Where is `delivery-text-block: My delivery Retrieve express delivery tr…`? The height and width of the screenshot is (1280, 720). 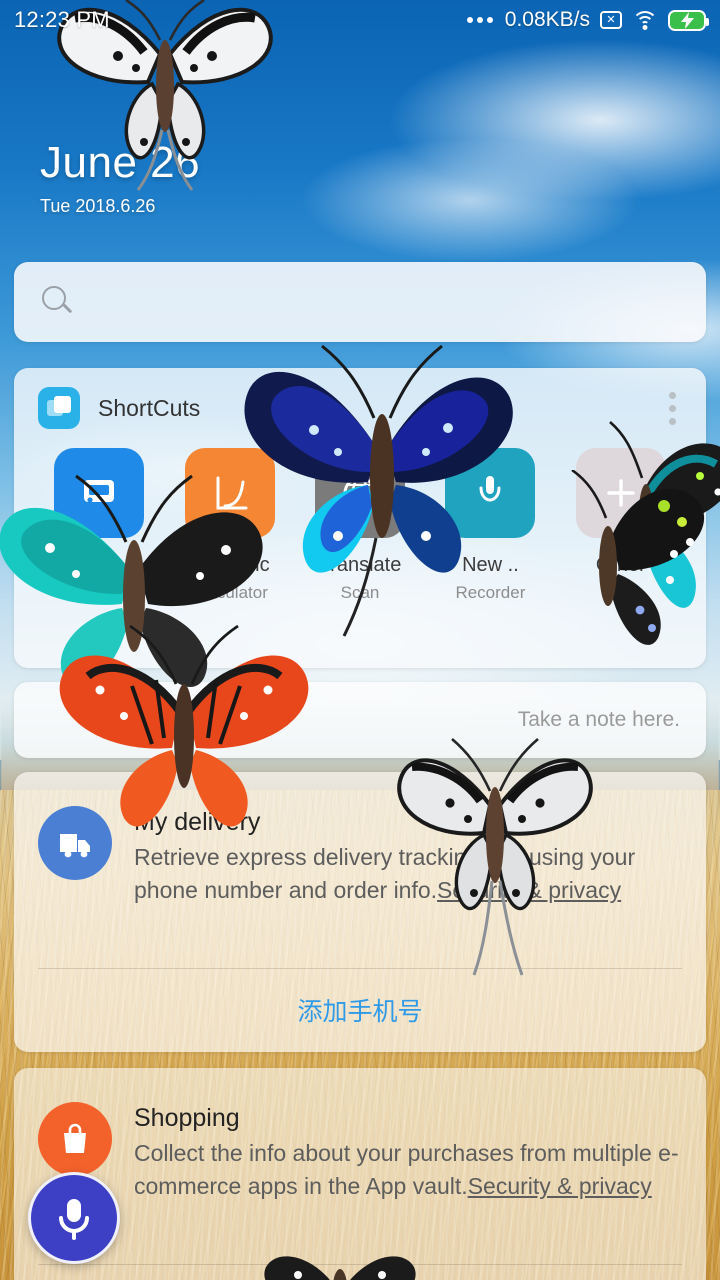 delivery-text-block: My delivery Retrieve express delivery tr… is located at coordinates (397, 857).